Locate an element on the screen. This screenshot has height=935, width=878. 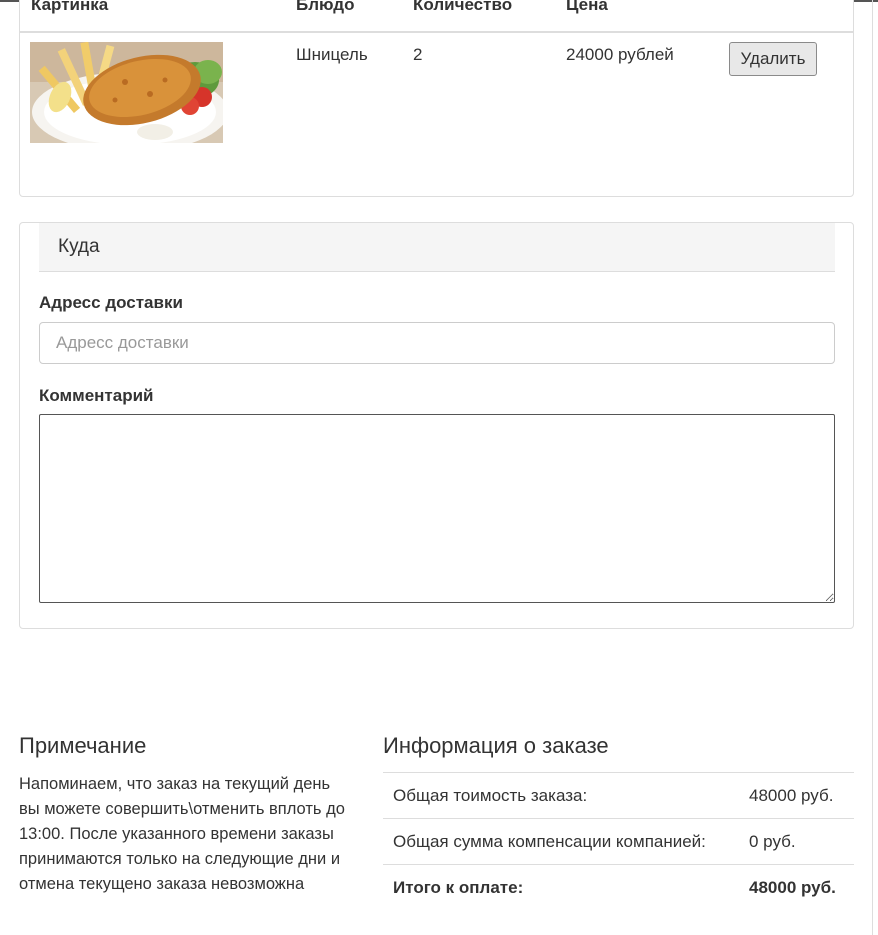
address-label: Адресс доставки is located at coordinates (111, 302).